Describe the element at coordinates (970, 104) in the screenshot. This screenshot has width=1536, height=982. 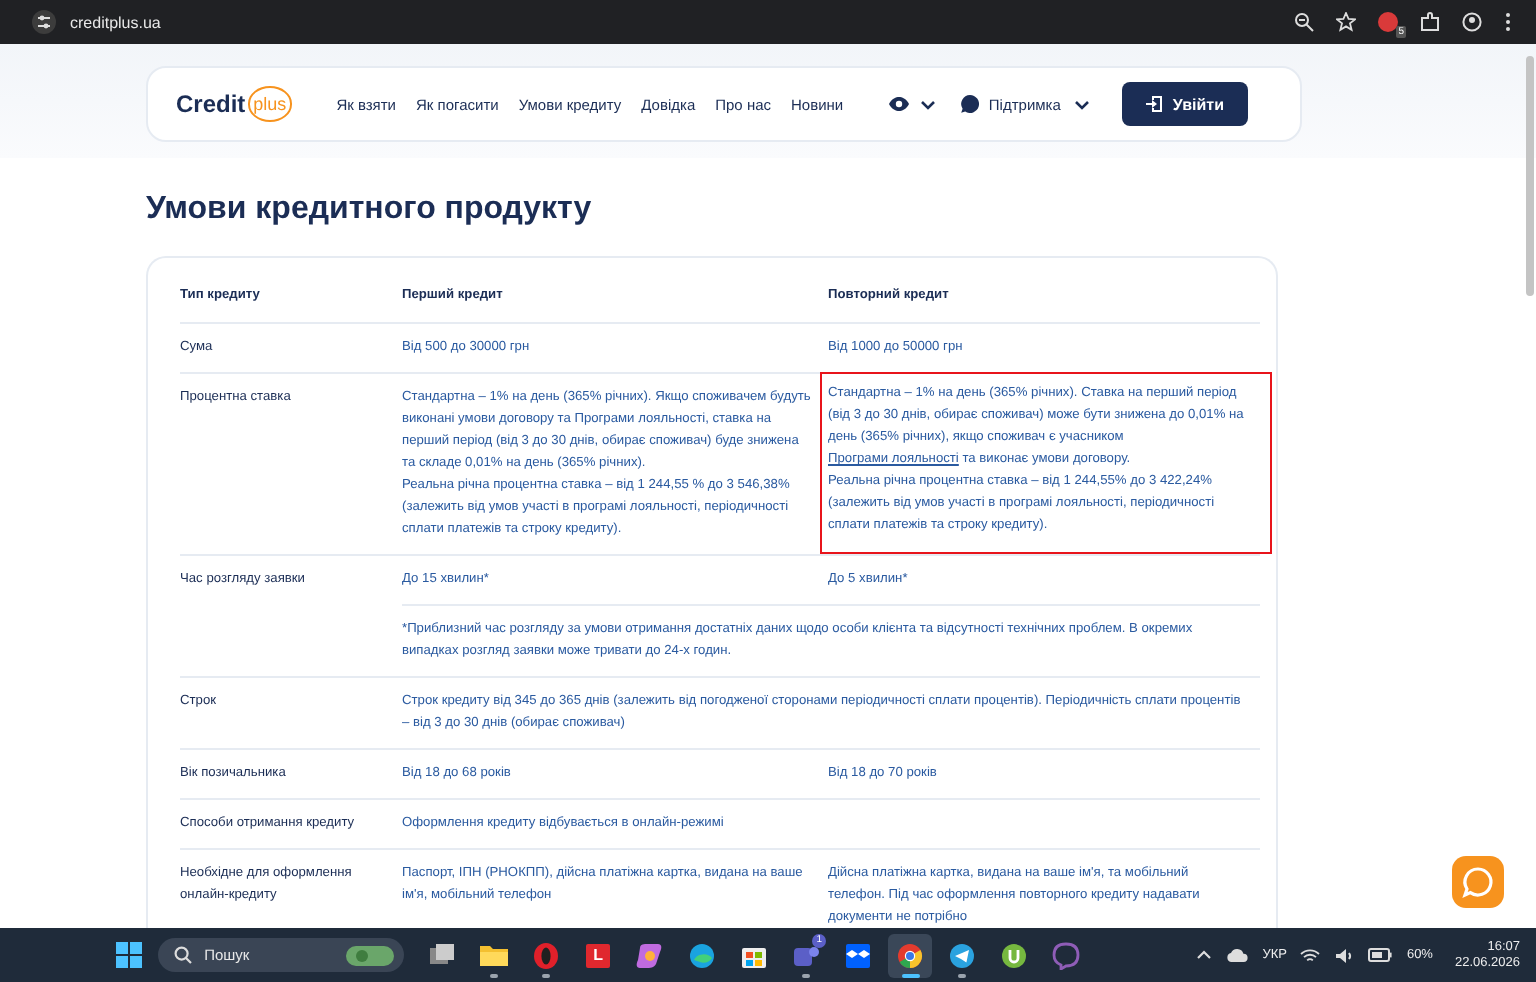
I see `chat-icon` at that location.